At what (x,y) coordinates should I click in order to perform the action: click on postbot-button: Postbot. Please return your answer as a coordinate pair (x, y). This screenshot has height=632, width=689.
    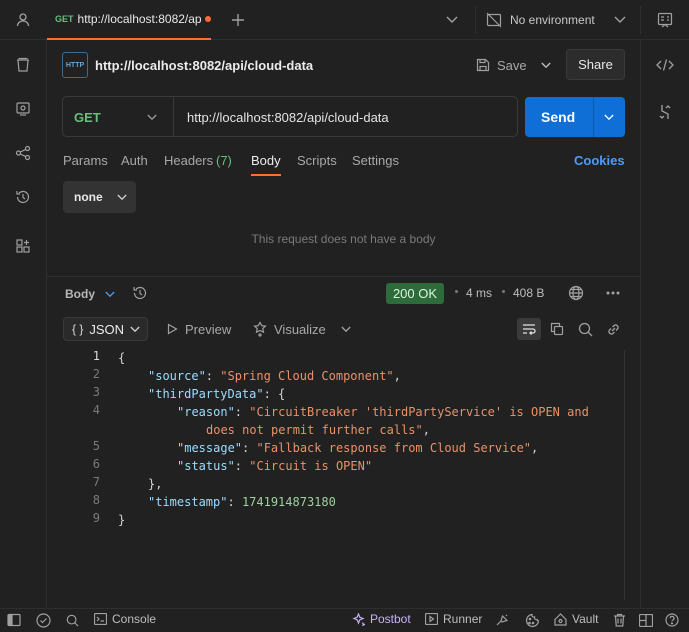
    Looking at the image, I should click on (381, 619).